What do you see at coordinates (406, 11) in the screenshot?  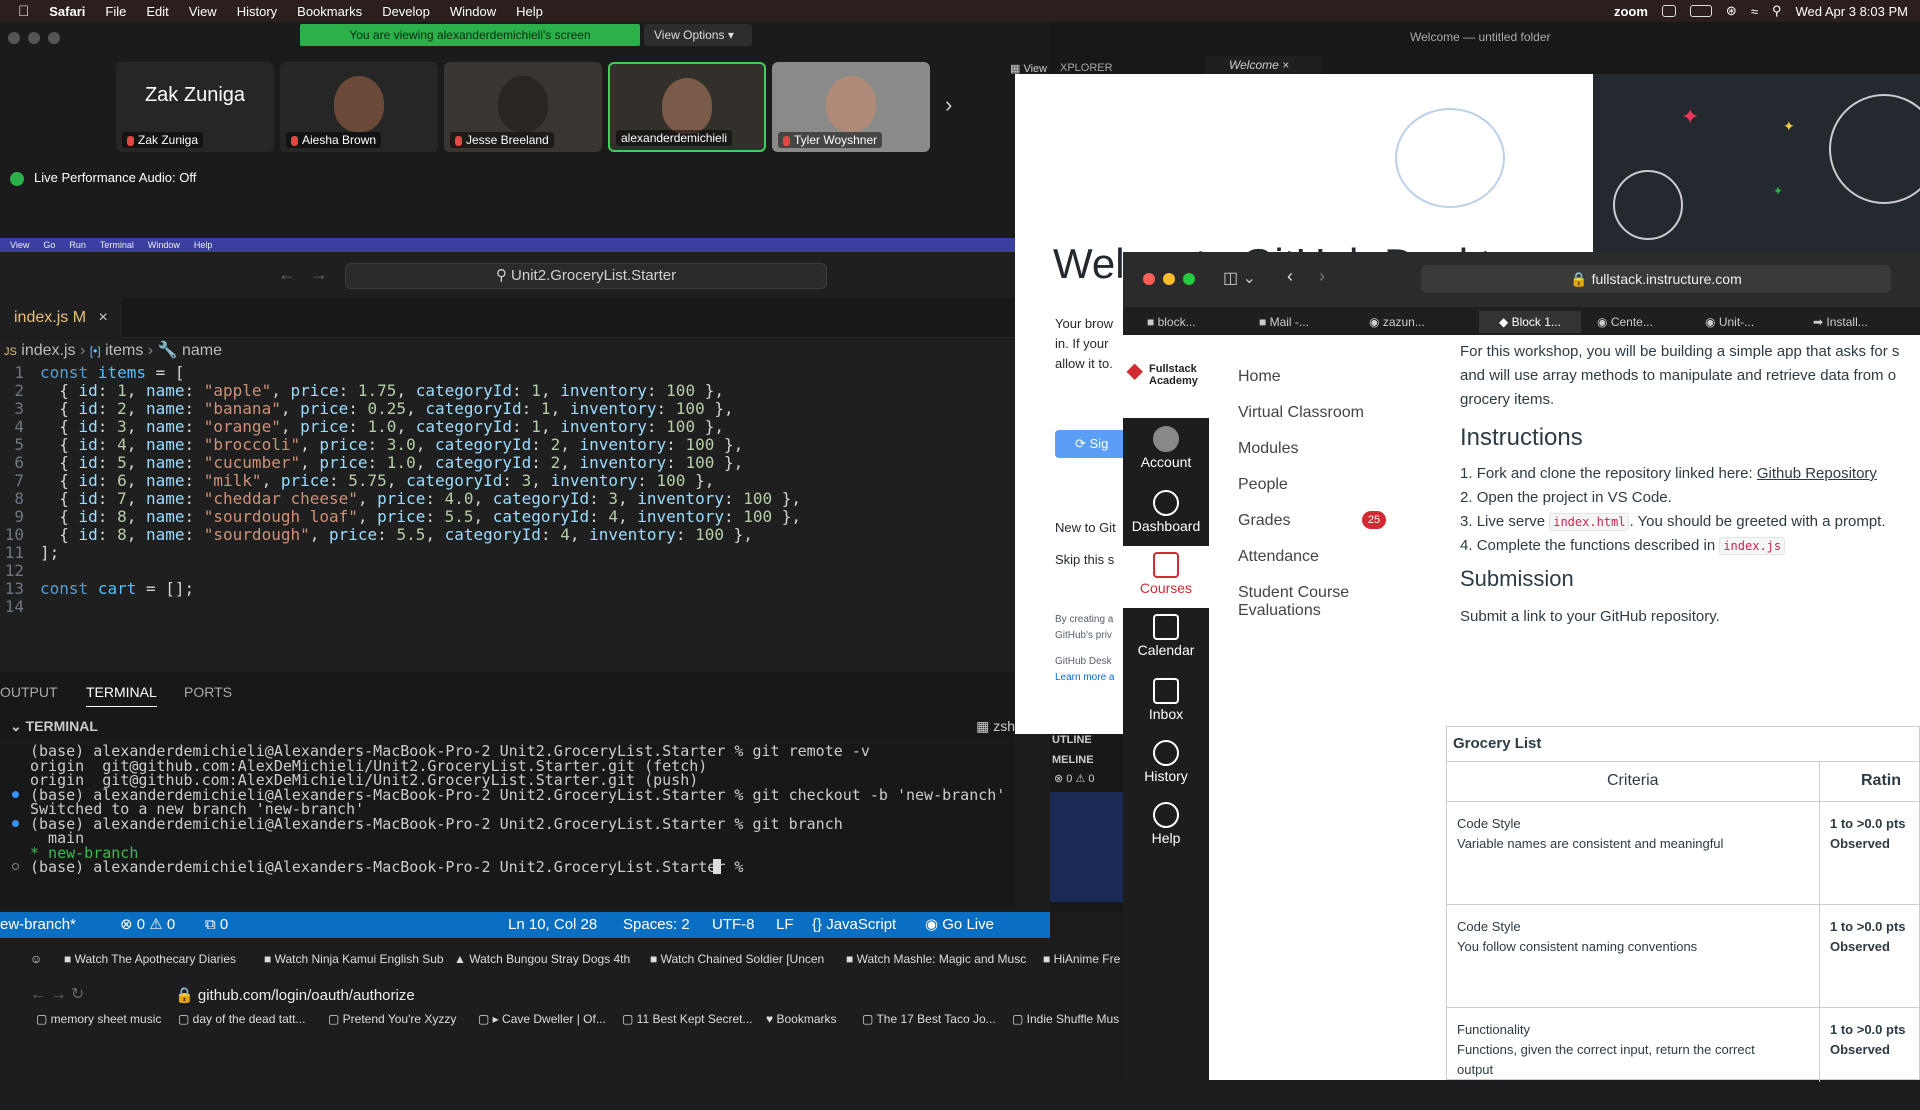 I see `menu-develop: Develop` at bounding box center [406, 11].